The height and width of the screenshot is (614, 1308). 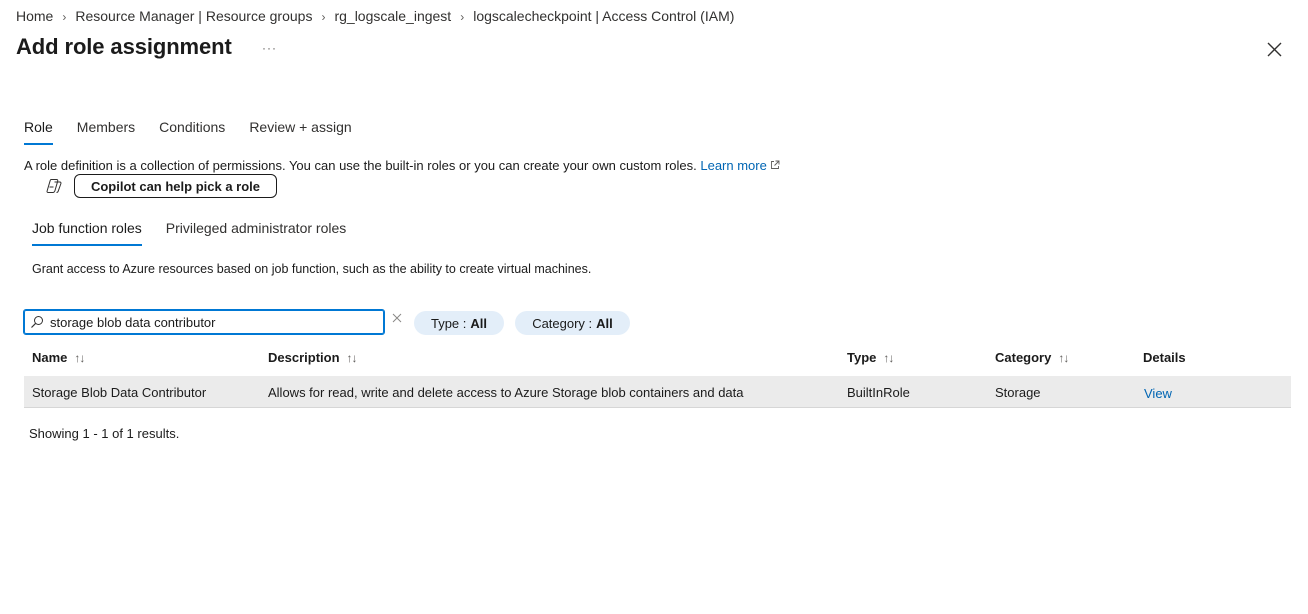 I want to click on learn-more-link: Learn more, so click(x=733, y=165).